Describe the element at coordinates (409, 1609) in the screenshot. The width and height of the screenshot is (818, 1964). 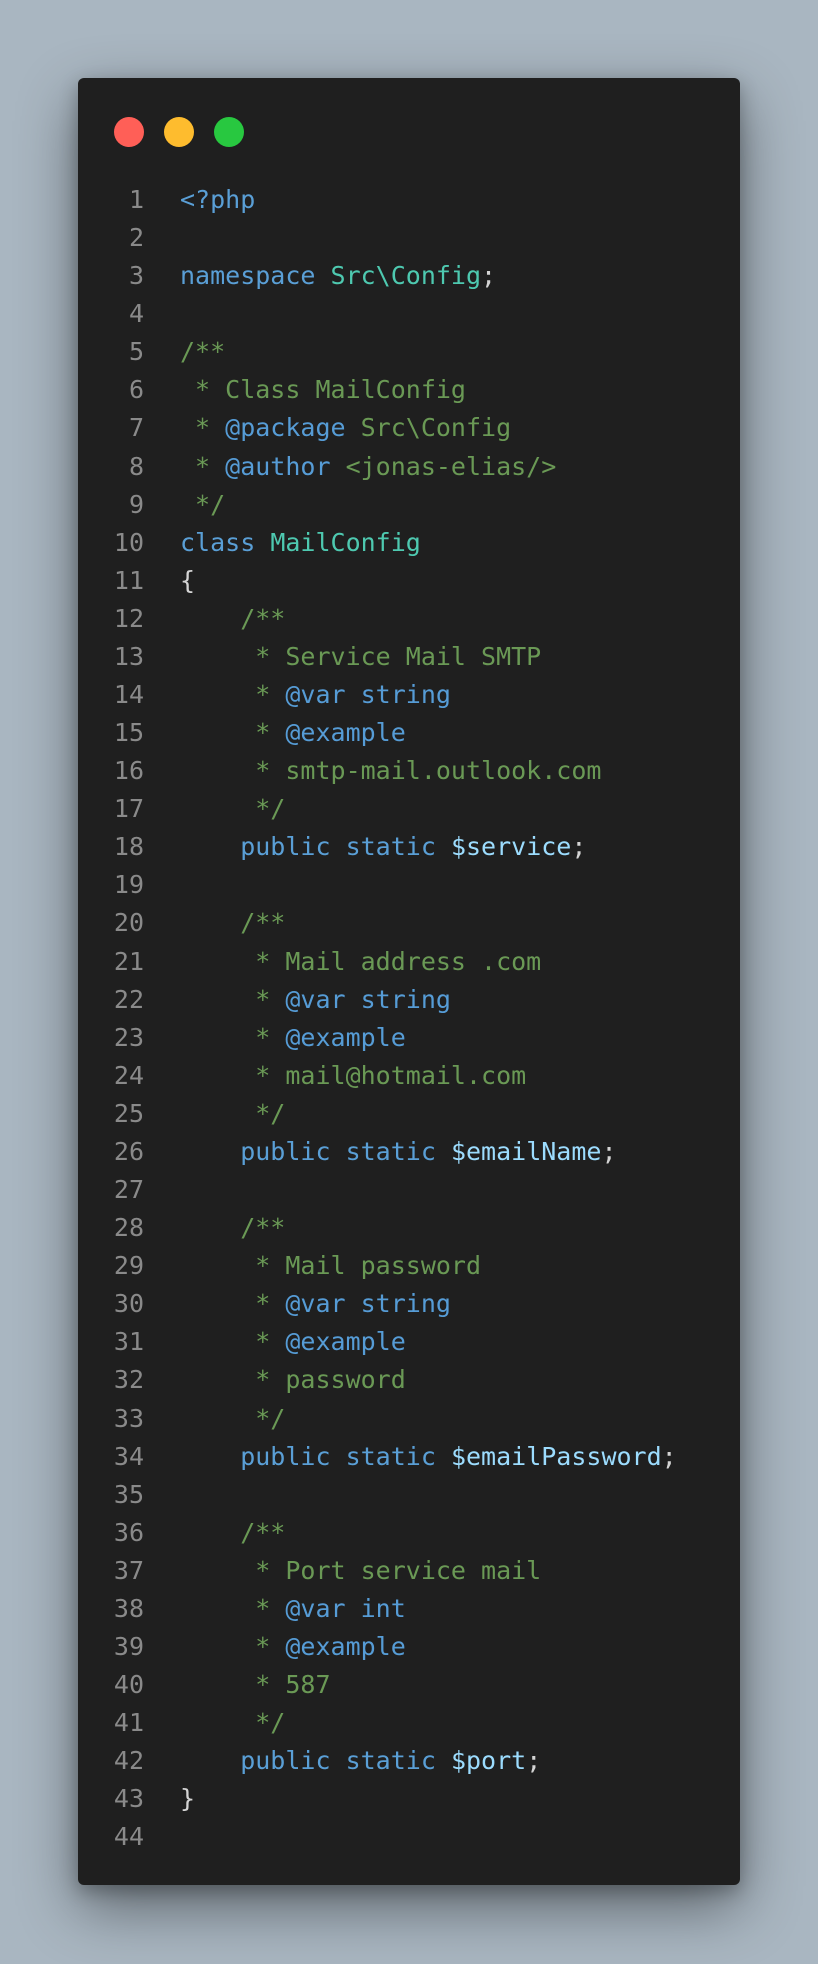
I see `code-line: 38 * @var int` at that location.